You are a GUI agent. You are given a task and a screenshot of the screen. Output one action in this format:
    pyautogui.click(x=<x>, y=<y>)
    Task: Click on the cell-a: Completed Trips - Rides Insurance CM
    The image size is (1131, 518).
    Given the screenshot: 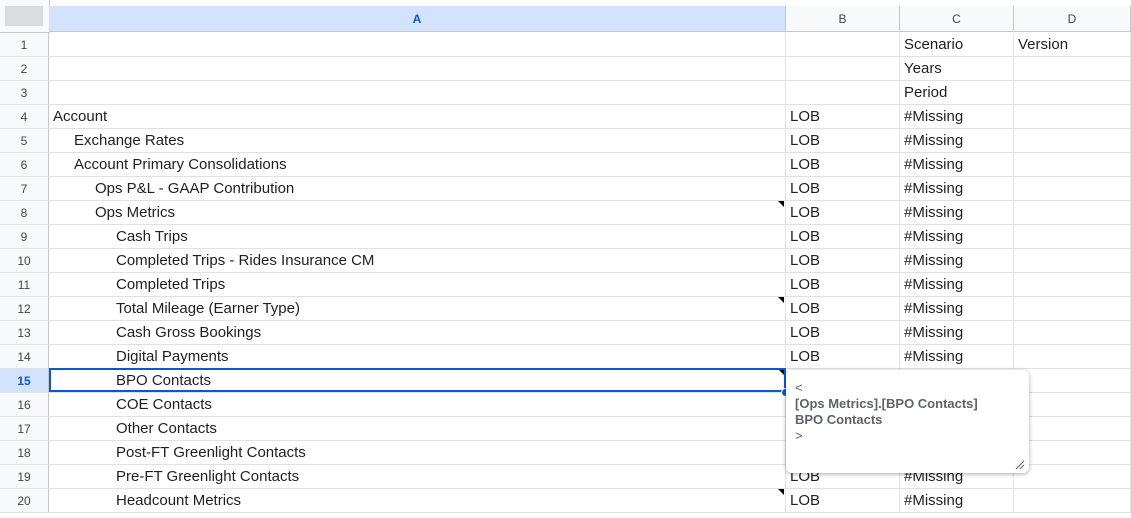 What is the action you would take?
    pyautogui.click(x=417, y=261)
    